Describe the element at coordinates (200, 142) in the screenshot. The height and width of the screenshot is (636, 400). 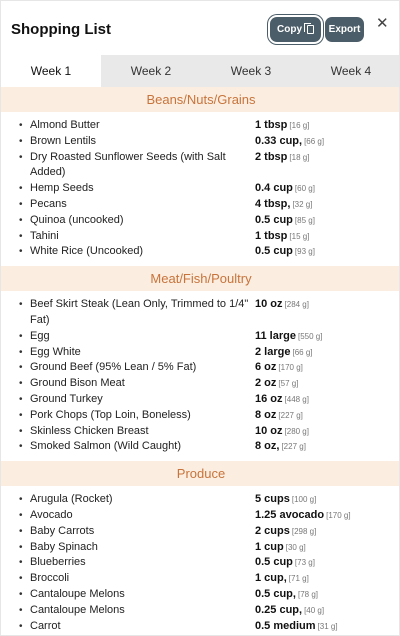
I see `list-item: • Brown Lentils 0.33 cup, [66 g]` at that location.